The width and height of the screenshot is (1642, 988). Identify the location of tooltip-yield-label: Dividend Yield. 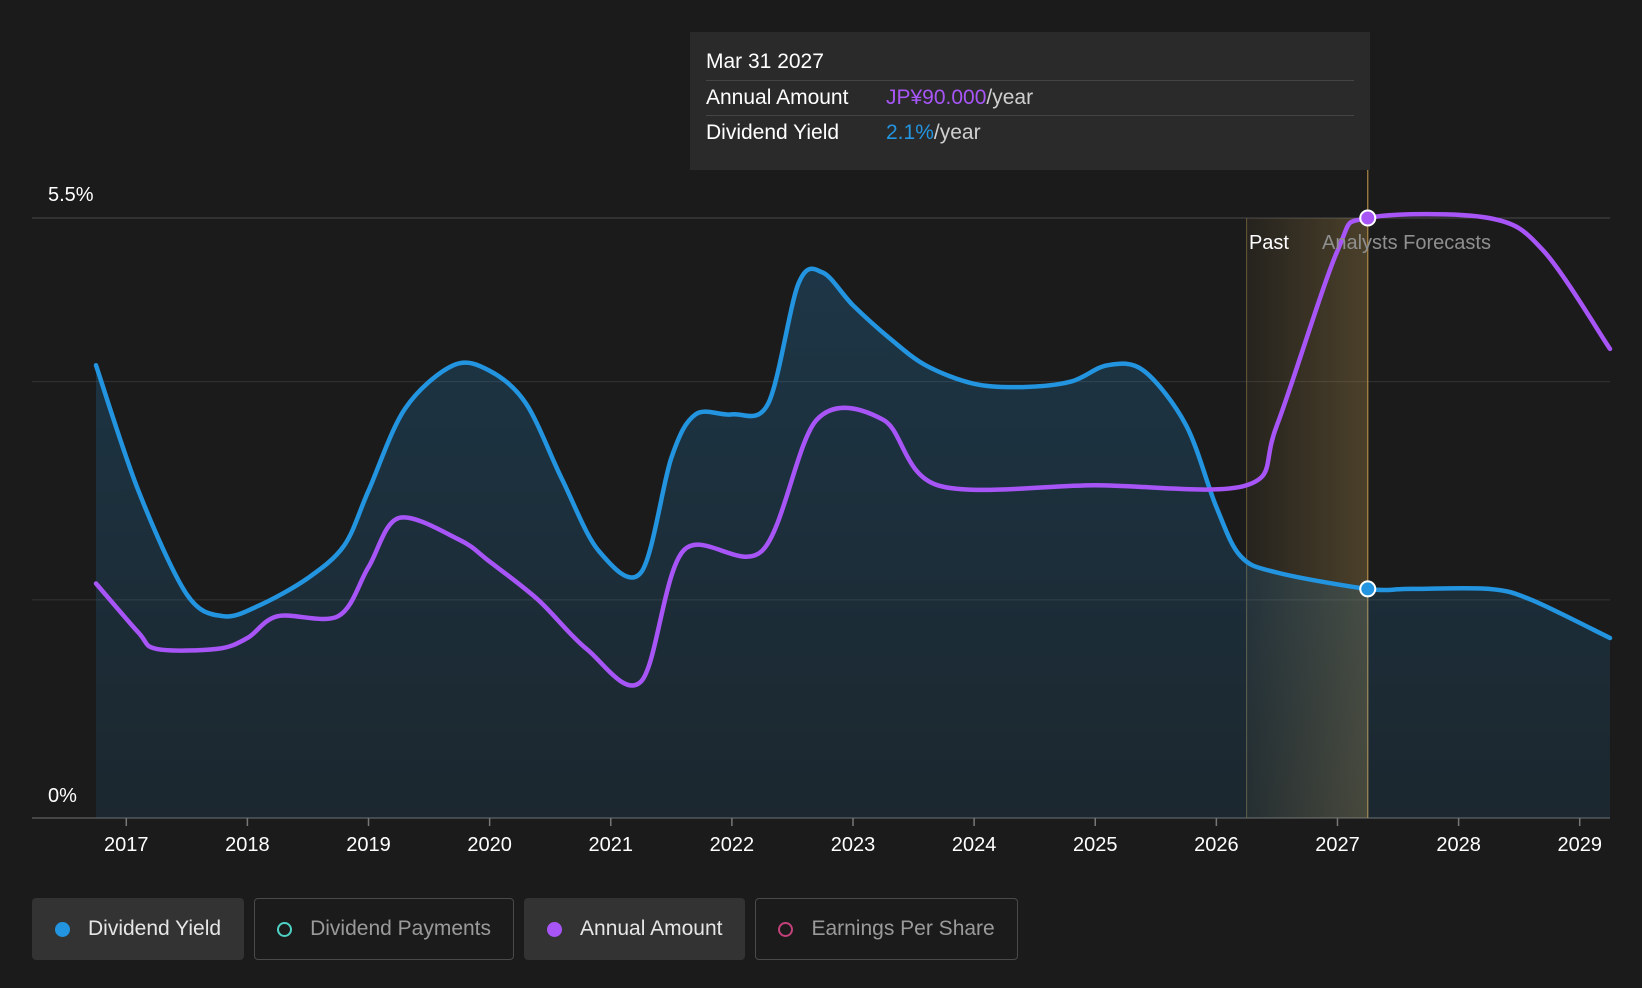
(773, 132).